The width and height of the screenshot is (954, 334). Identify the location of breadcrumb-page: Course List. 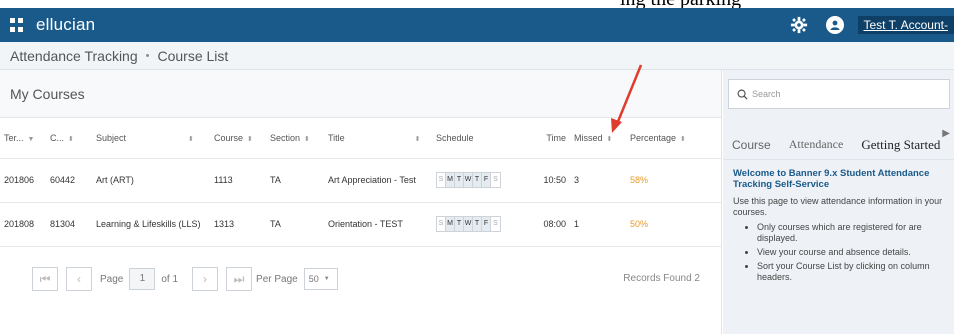
(193, 55).